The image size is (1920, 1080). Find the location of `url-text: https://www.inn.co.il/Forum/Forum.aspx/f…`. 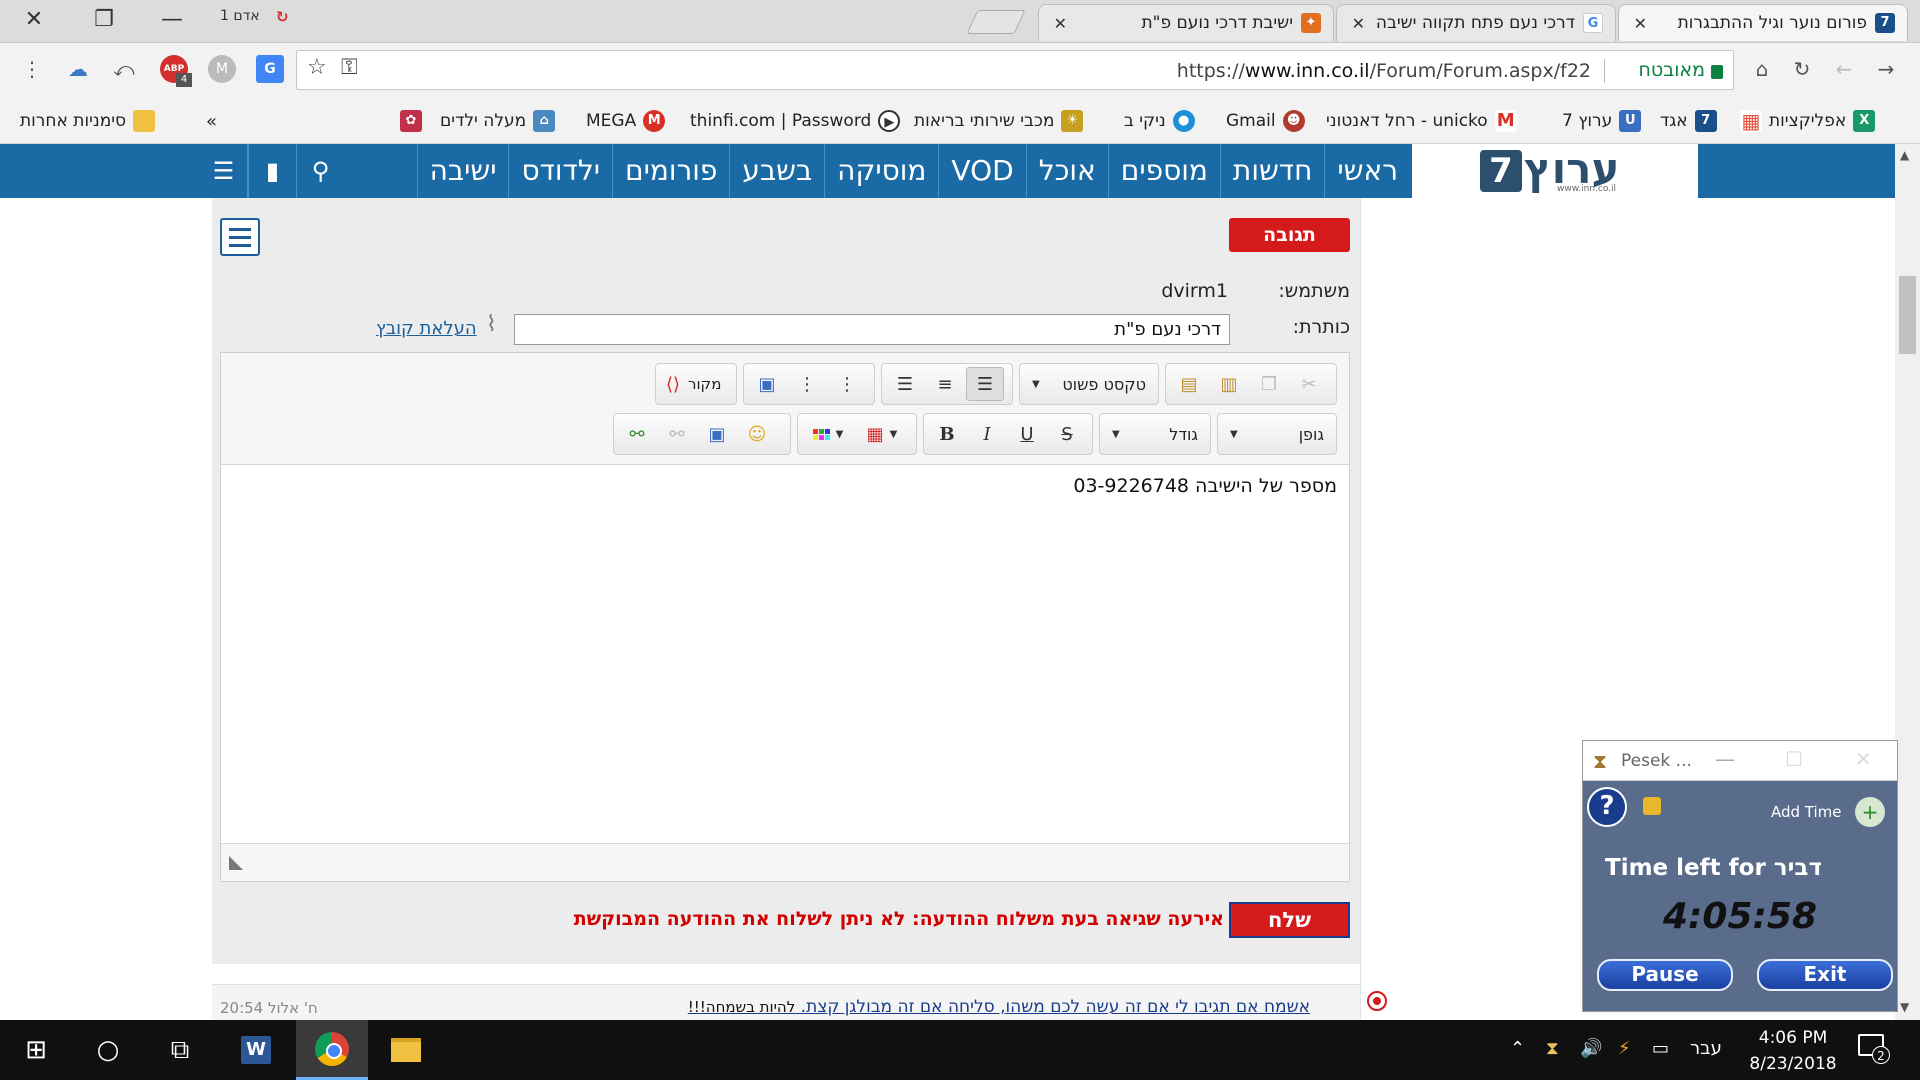

url-text: https://www.inn.co.il/Forum/Forum.aspx/f… is located at coordinates (1384, 71).